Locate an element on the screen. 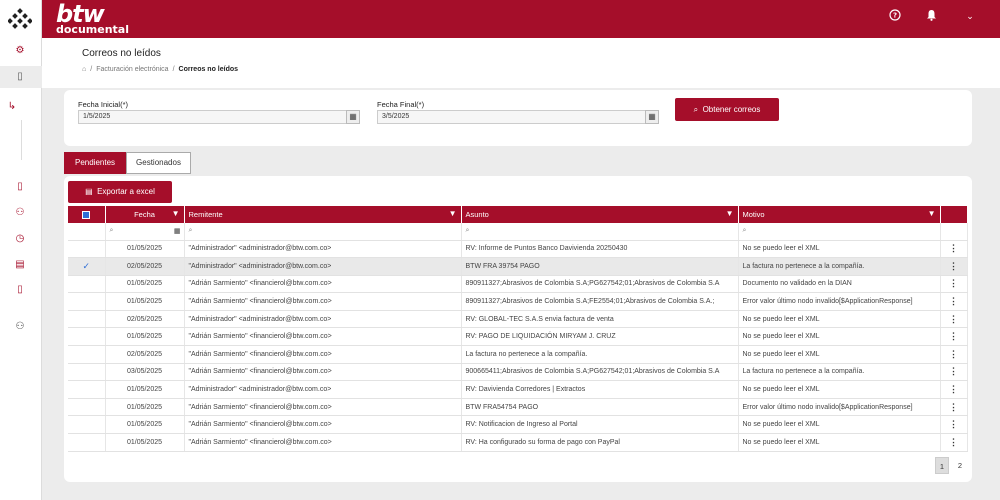 This screenshot has height=500, width=1000. row-checkbox: ✓ is located at coordinates (87, 266).